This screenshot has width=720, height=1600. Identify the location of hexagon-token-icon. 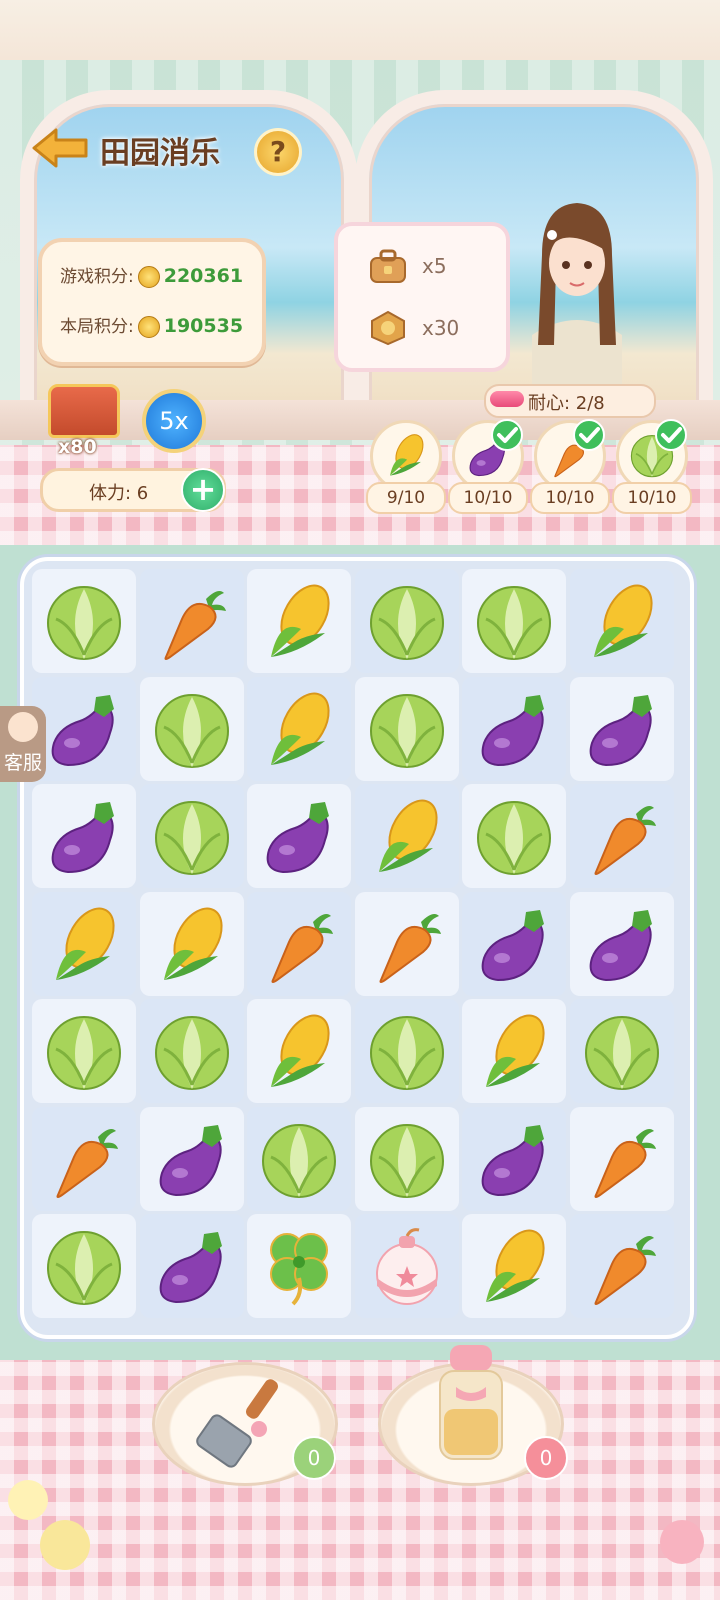
(388, 328).